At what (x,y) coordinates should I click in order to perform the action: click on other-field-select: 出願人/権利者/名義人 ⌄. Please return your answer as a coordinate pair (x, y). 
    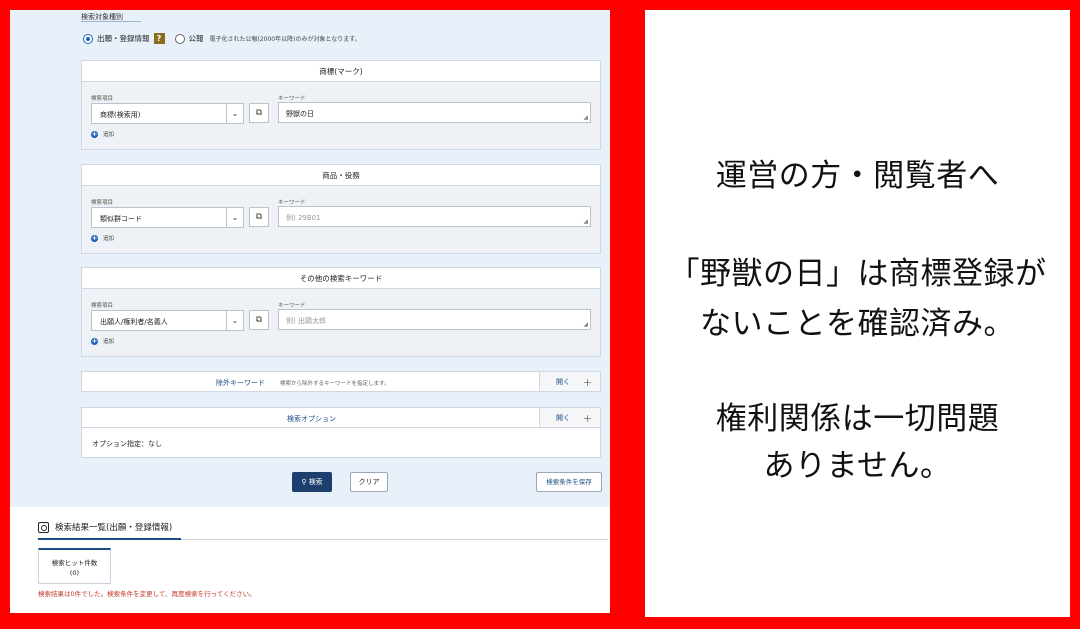
    Looking at the image, I should click on (167, 320).